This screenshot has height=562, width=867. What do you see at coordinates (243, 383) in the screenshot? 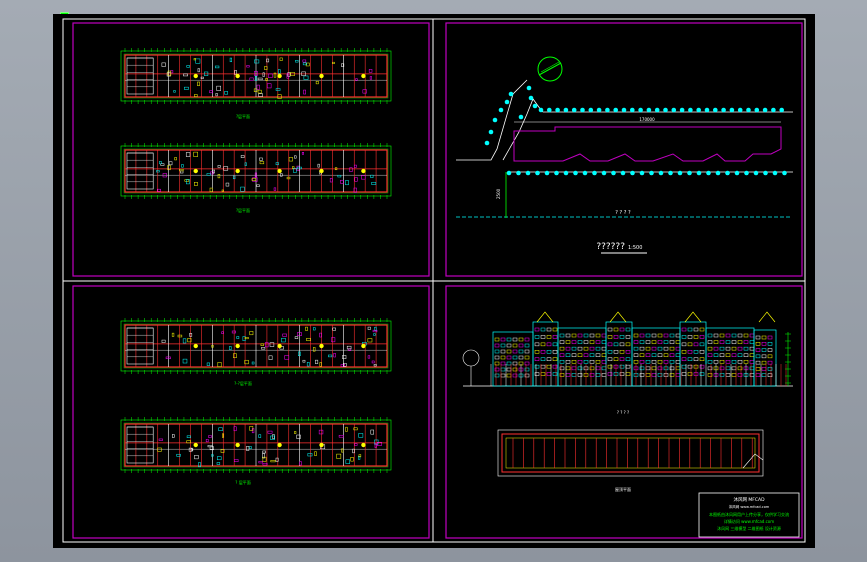
I see `plan-label-3: ?-?层平面` at bounding box center [243, 383].